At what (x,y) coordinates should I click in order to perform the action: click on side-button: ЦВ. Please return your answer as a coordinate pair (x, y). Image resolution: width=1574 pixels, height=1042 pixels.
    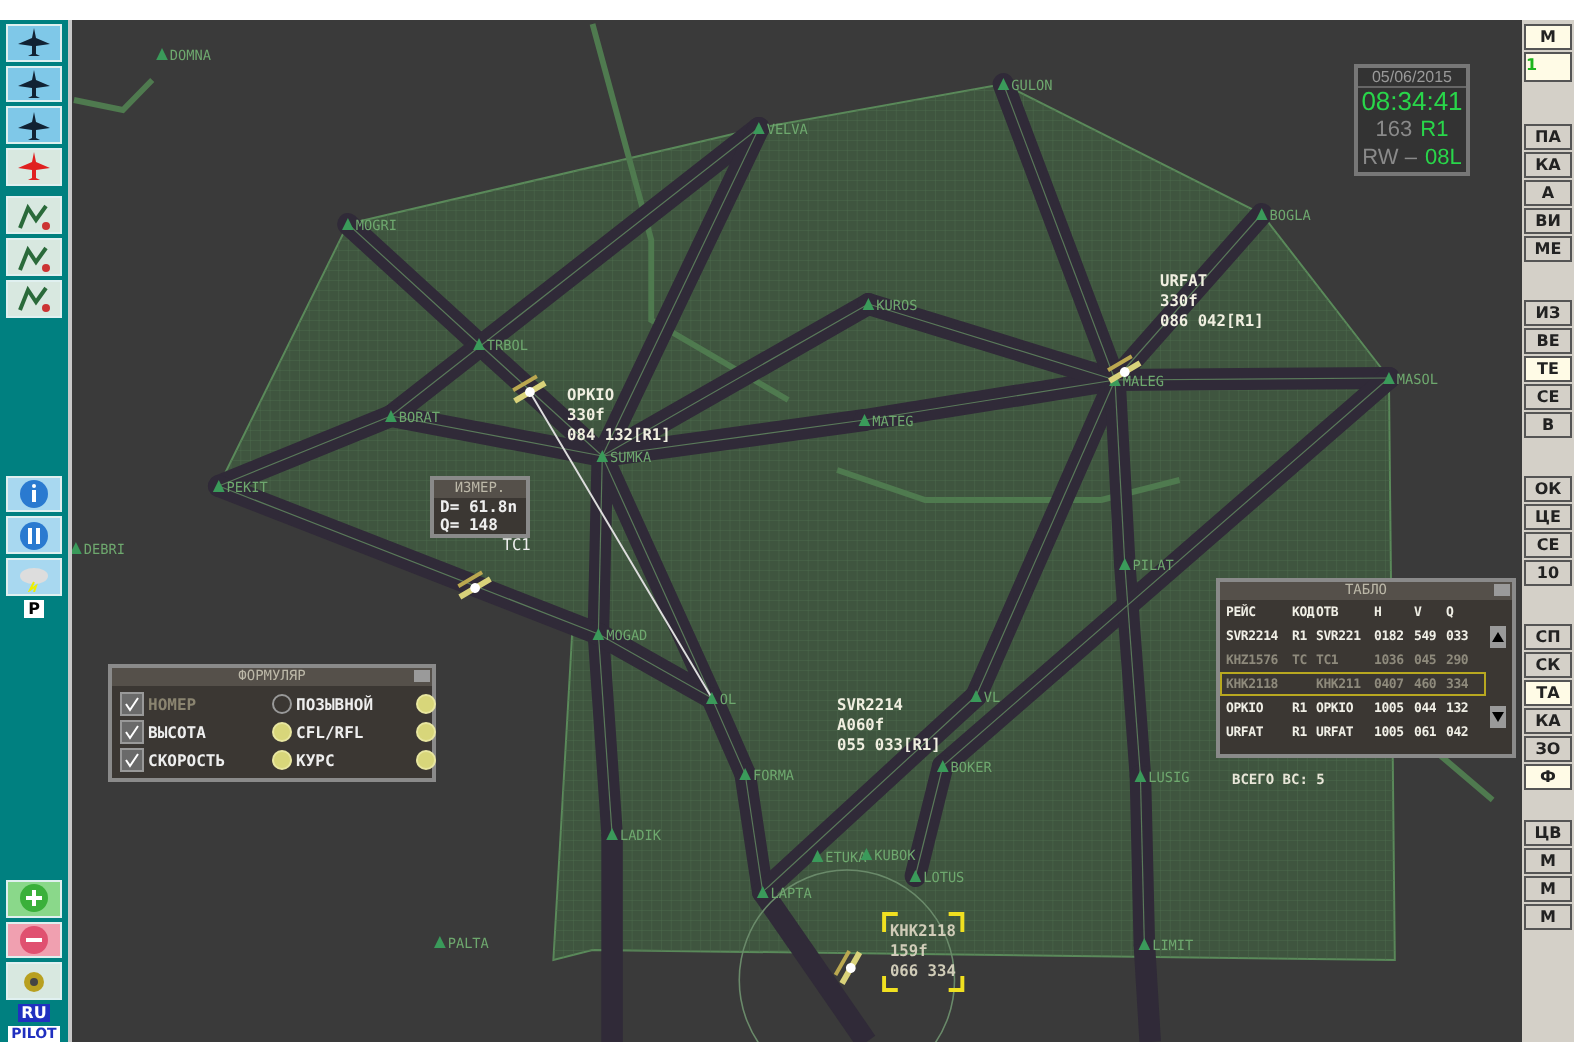
    Looking at the image, I should click on (1548, 833).